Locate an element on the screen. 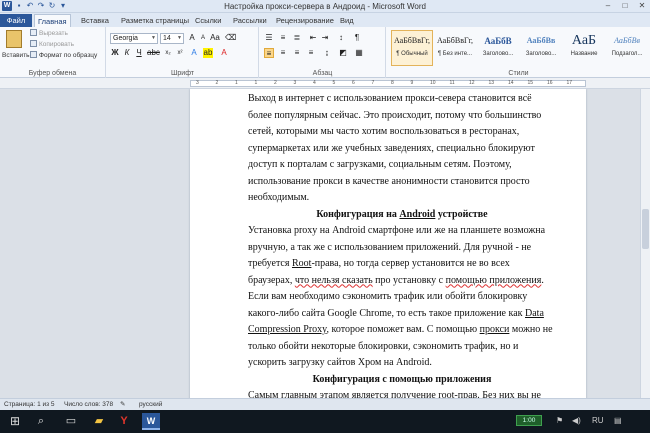 The height and width of the screenshot is (433, 650). maximize-button: □ is located at coordinates (625, 6).